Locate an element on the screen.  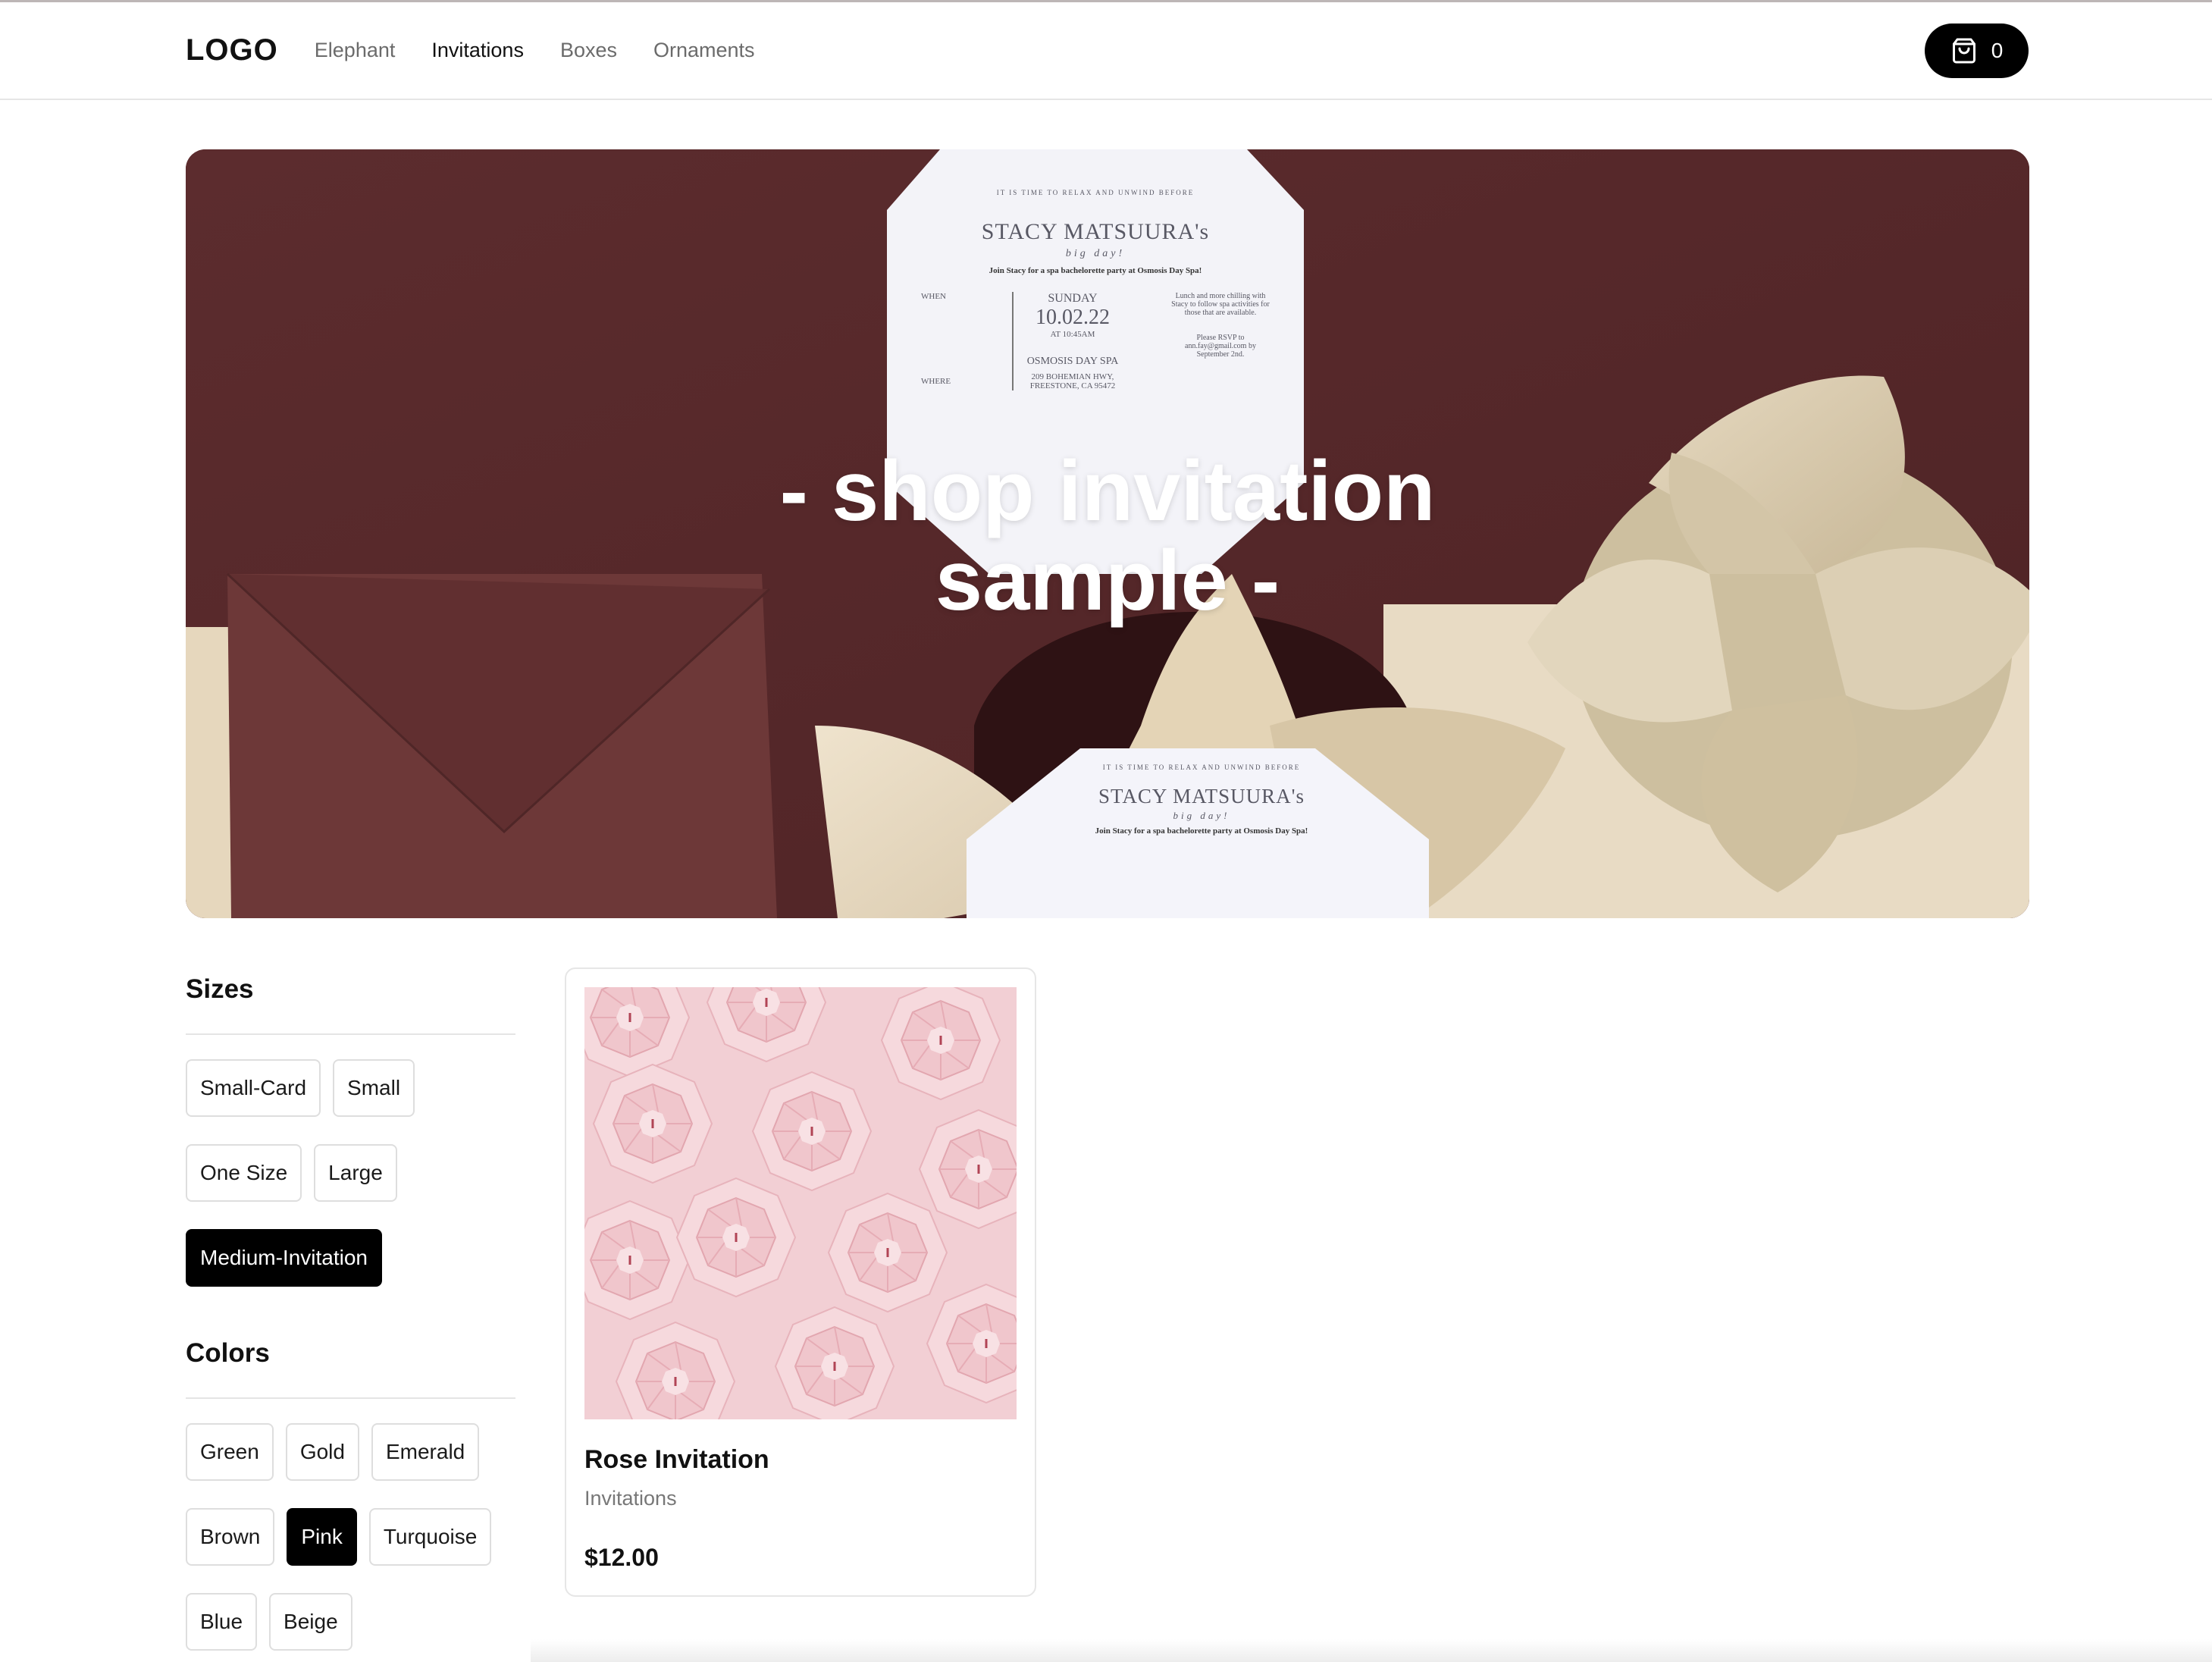
size-chip-one-size: One Size is located at coordinates (244, 1173).